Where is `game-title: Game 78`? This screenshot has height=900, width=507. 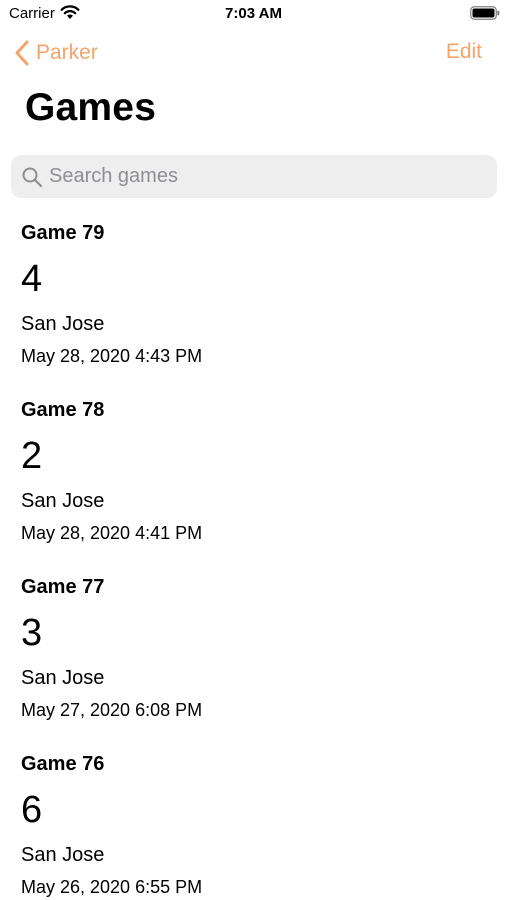 game-title: Game 78 is located at coordinates (63, 410).